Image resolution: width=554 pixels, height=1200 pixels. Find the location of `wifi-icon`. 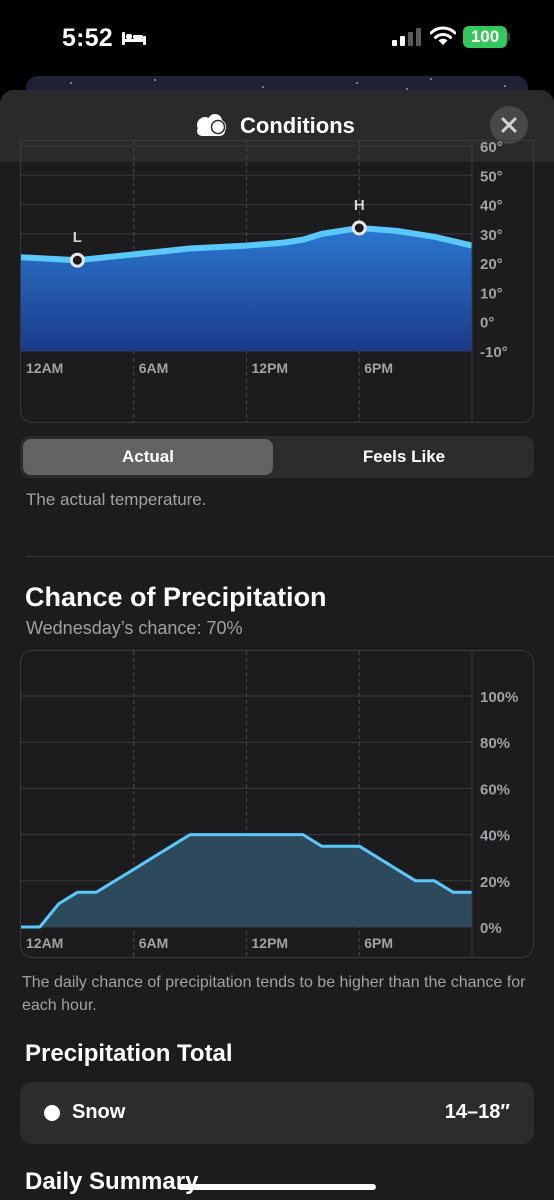

wifi-icon is located at coordinates (443, 35).